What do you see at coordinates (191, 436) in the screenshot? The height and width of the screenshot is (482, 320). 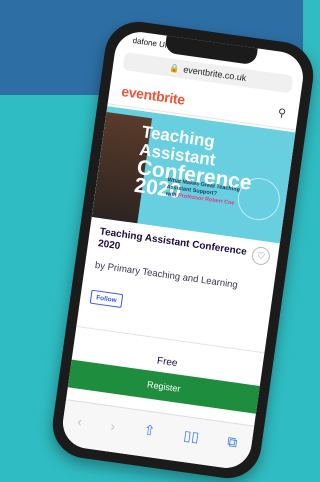 I see `bookmarks-icon: ▯▯` at bounding box center [191, 436].